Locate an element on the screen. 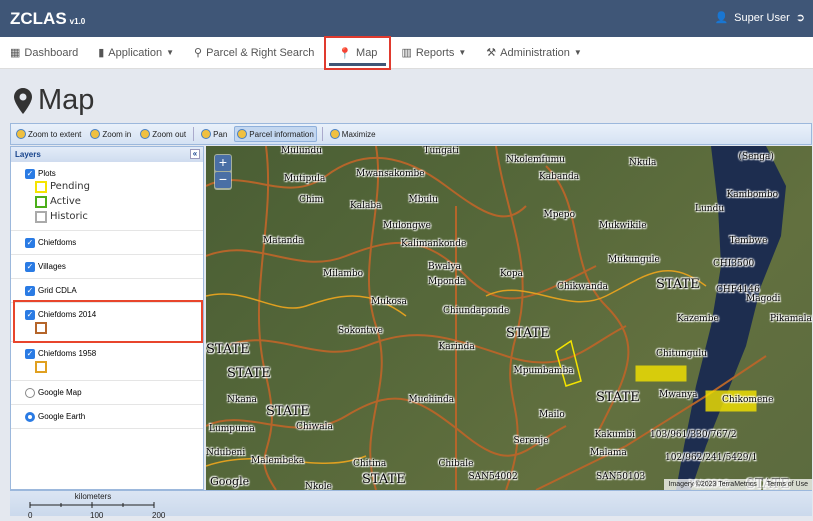 The width and height of the screenshot is (813, 521). zoom-in-button: + is located at coordinates (223, 163).